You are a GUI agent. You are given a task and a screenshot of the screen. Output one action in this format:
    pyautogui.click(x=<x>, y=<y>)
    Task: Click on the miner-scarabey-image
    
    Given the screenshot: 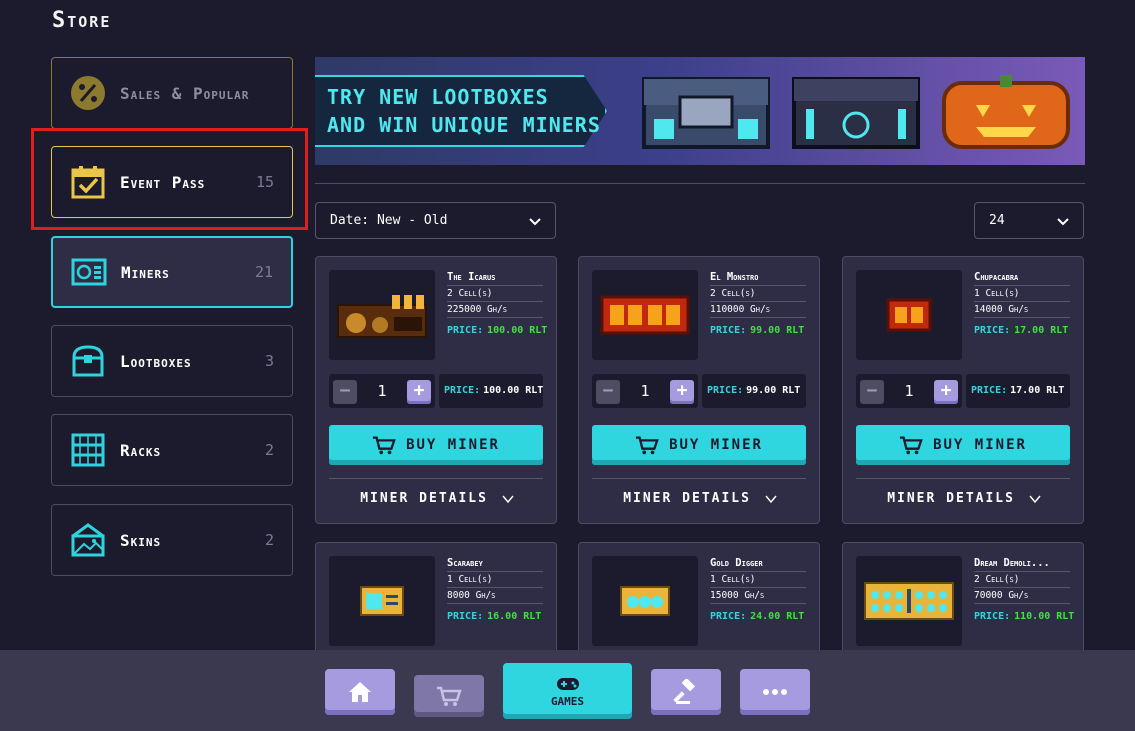 What is the action you would take?
    pyautogui.click(x=382, y=601)
    